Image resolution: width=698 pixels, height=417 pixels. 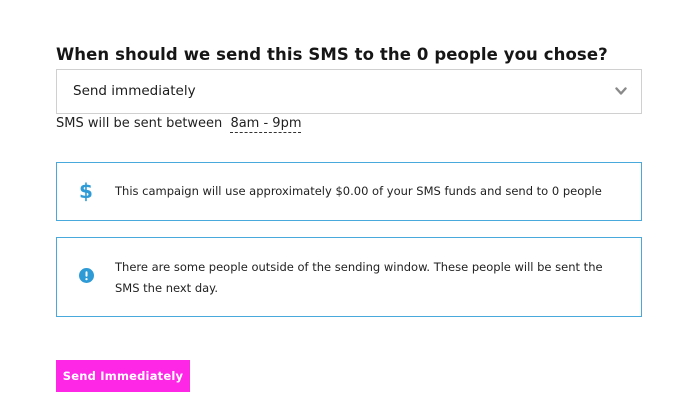 I want to click on info-icon, so click(x=86, y=275).